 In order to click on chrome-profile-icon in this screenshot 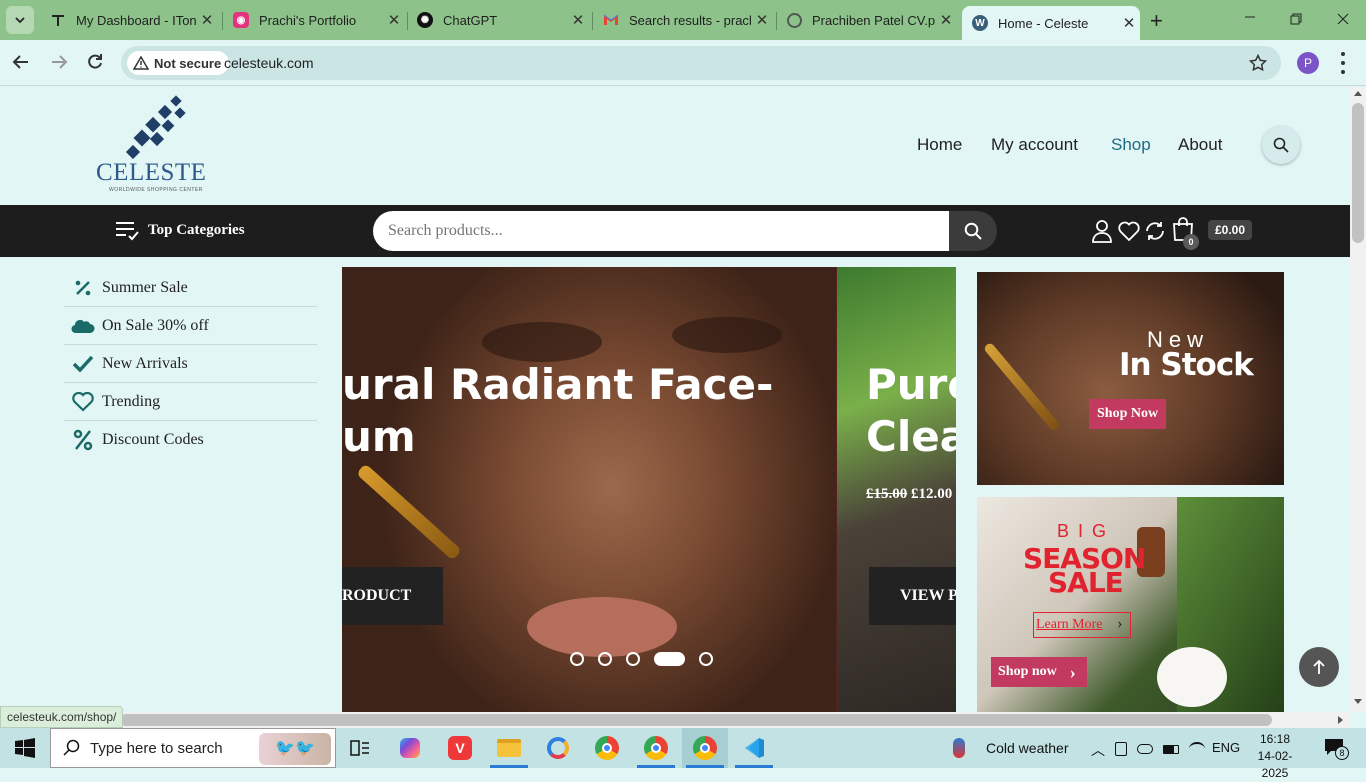, I will do `click(656, 748)`.